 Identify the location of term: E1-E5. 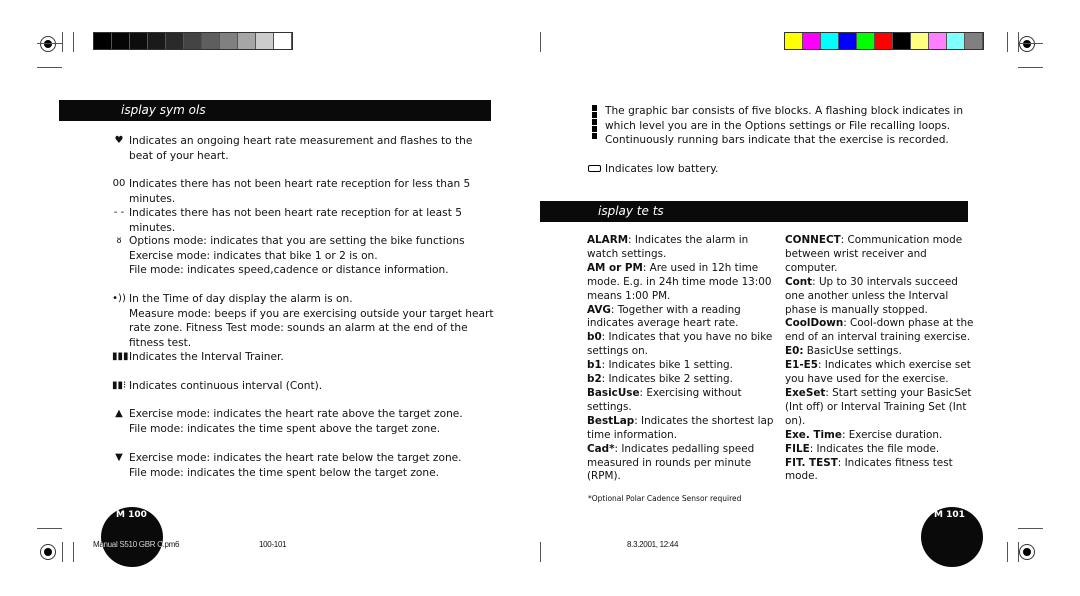
(801, 365).